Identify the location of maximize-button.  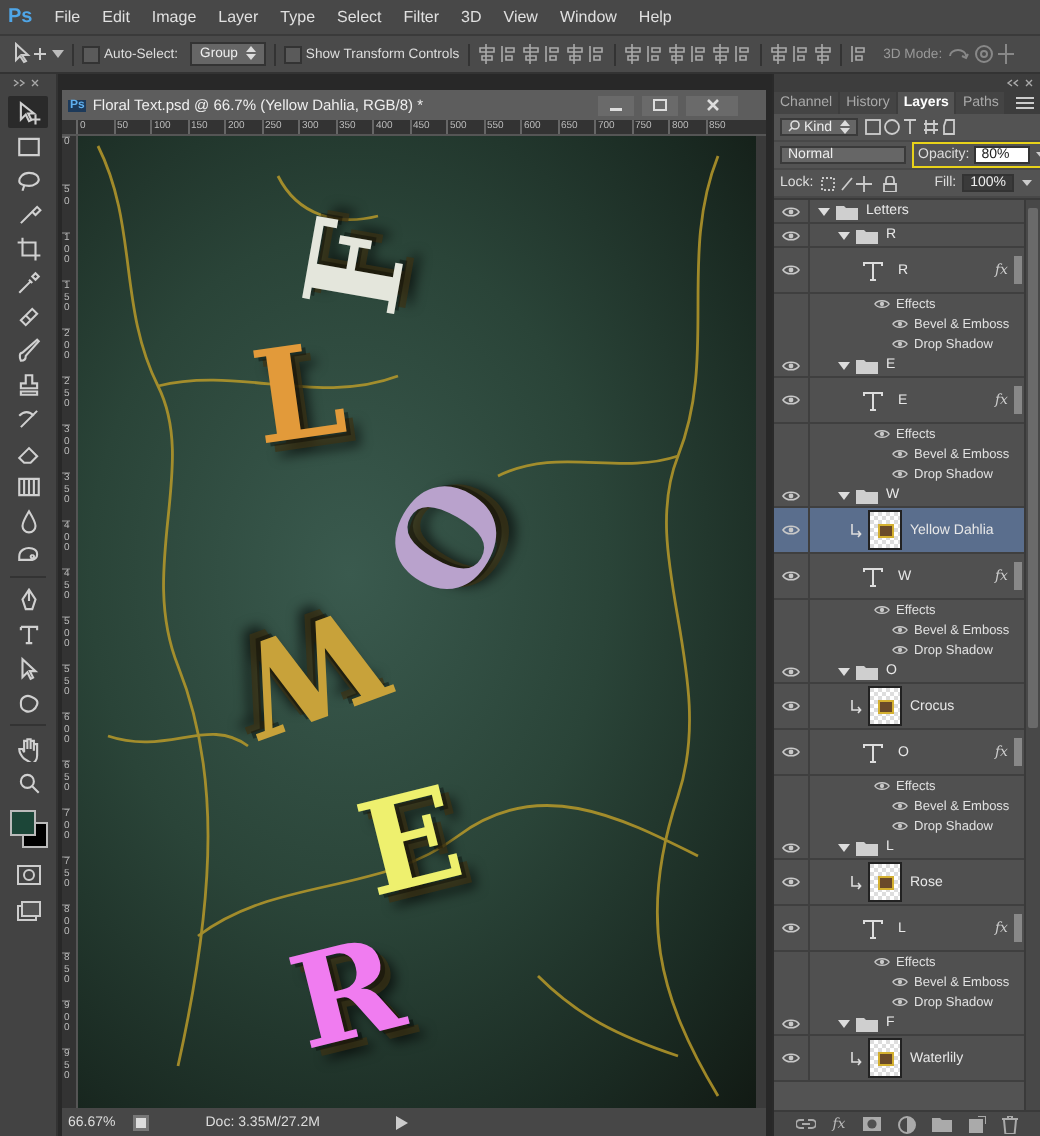
(660, 105).